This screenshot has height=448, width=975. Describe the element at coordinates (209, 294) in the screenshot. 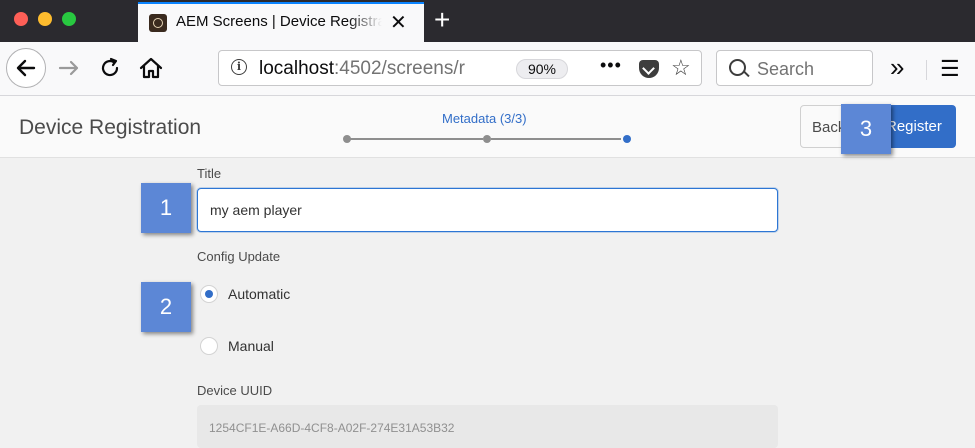

I see `radio-automatic` at that location.